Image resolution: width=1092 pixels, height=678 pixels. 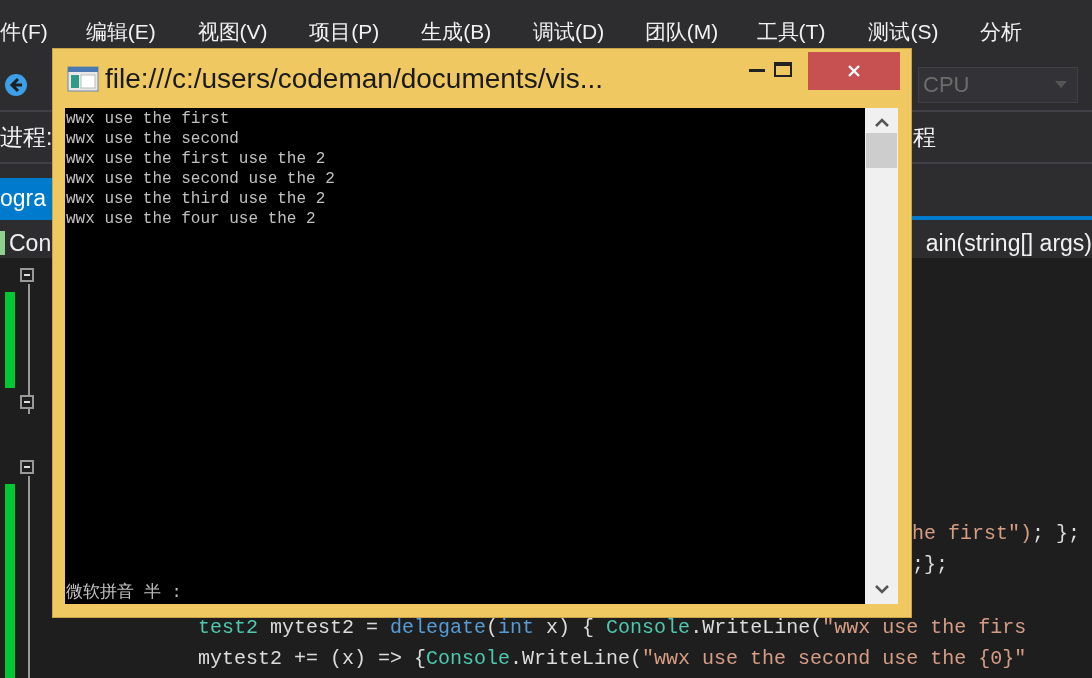 I want to click on console-line: wwx use the second use the 2, so click(x=201, y=179).